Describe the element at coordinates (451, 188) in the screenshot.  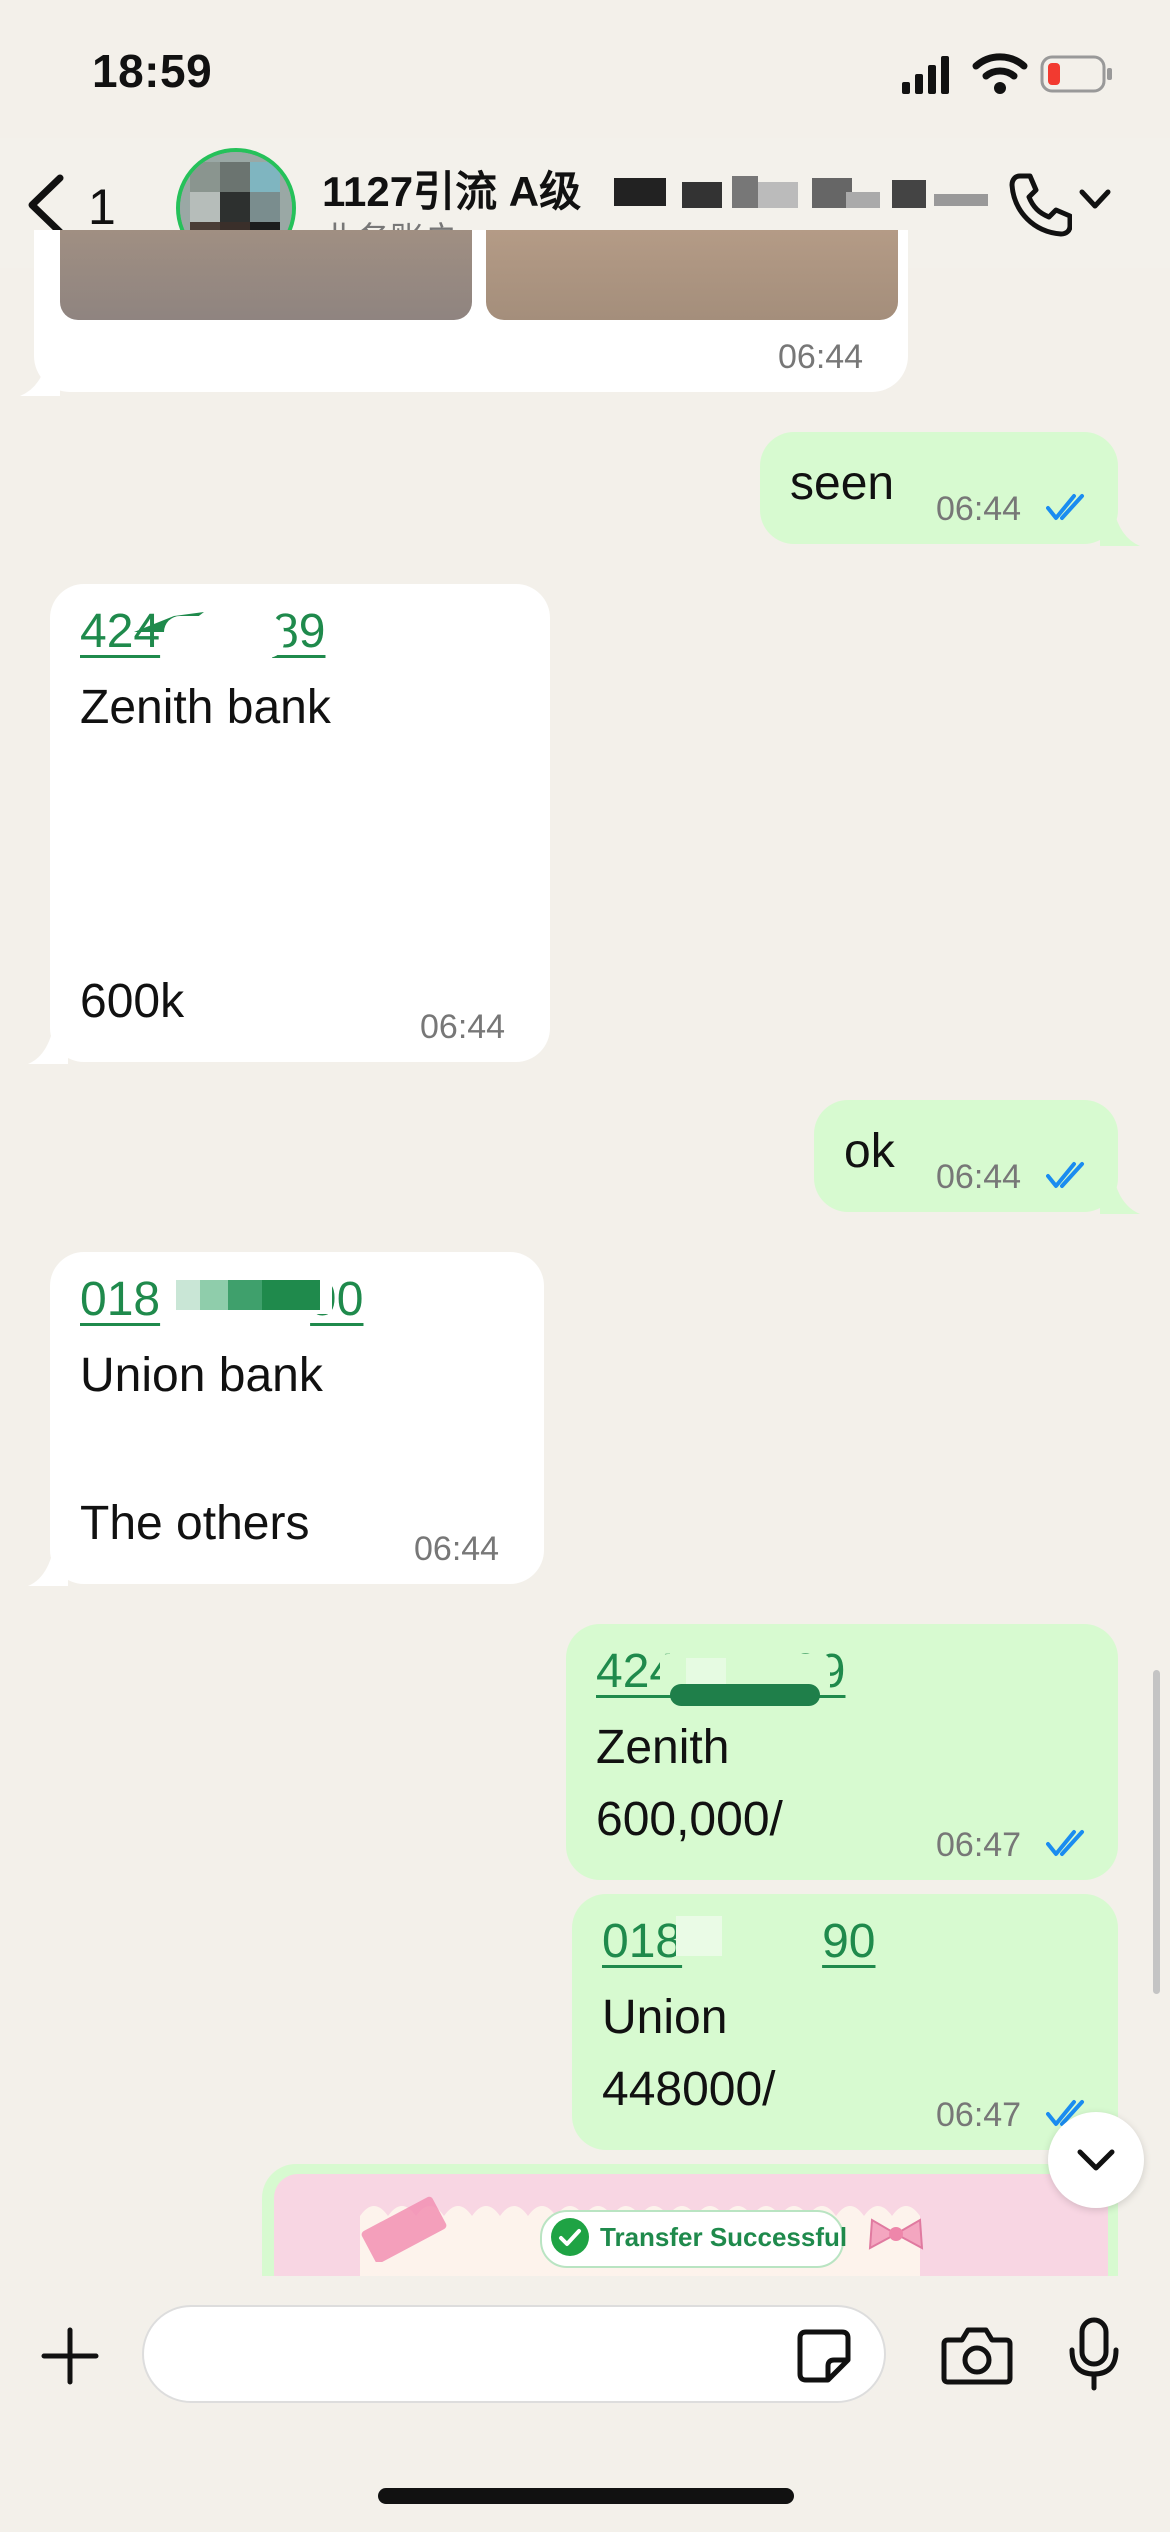
I see `chat-title: 1127引流 A级` at that location.